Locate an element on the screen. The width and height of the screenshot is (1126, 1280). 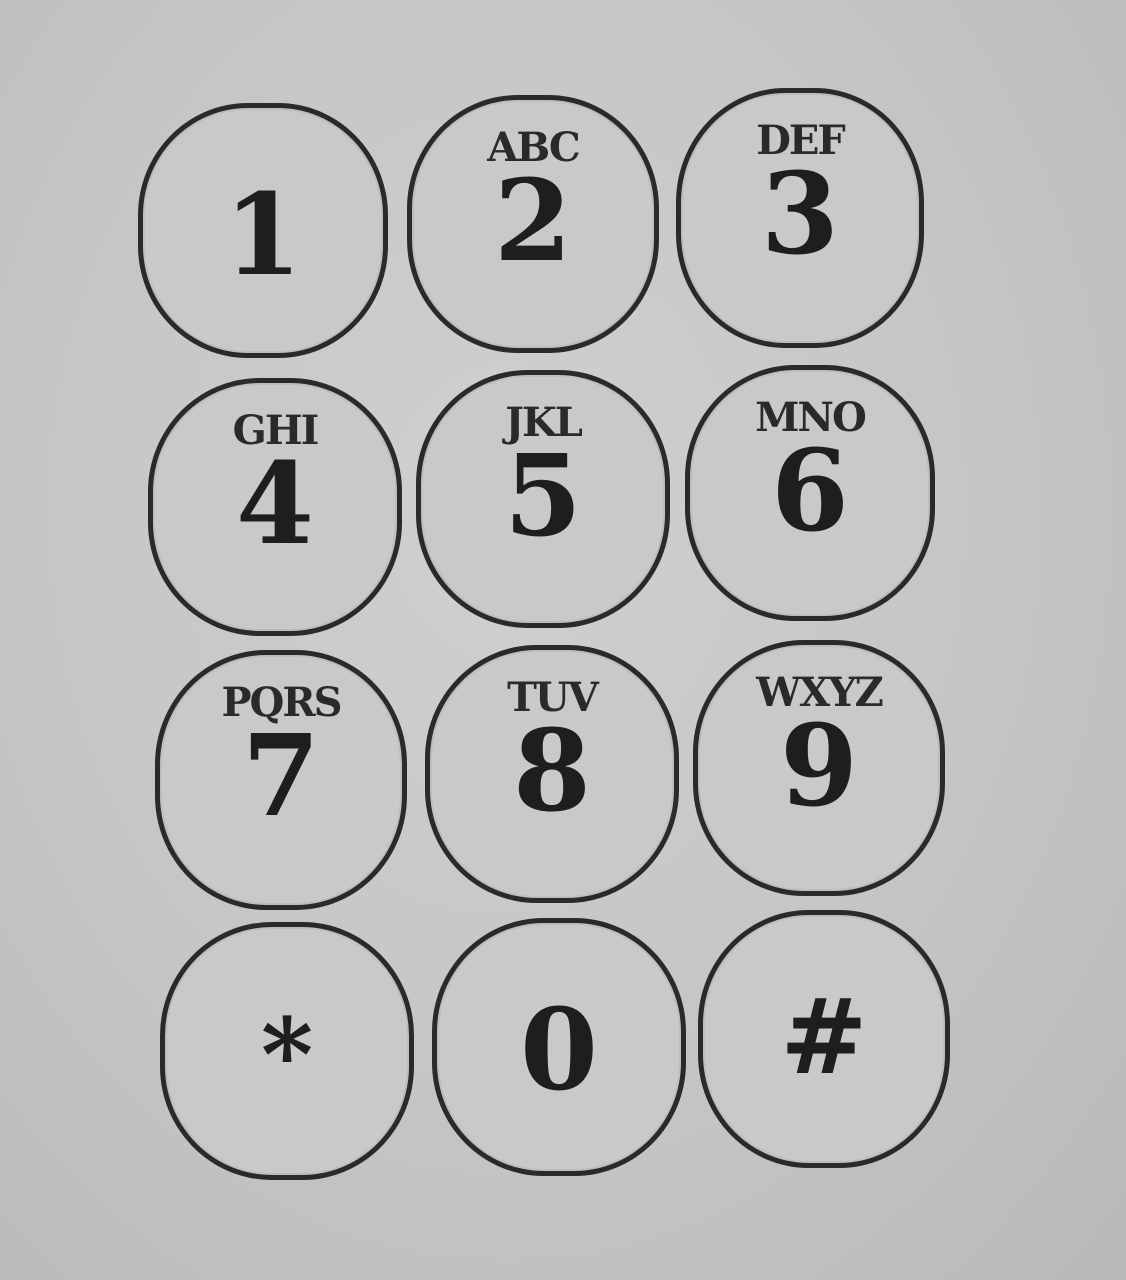
key-digit: 8 is located at coordinates (552, 771).